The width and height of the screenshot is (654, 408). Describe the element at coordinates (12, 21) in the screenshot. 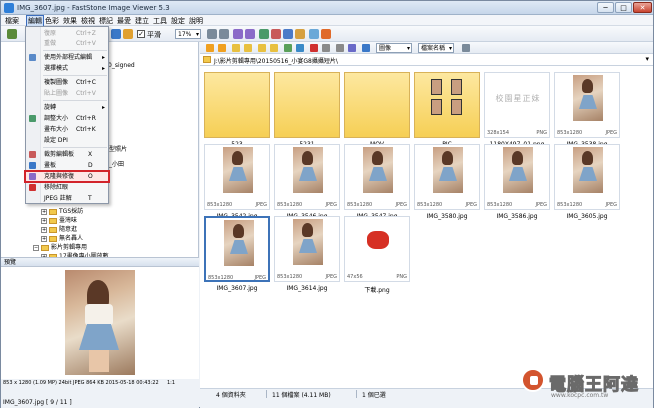

I see `menu-file: 檔案` at that location.